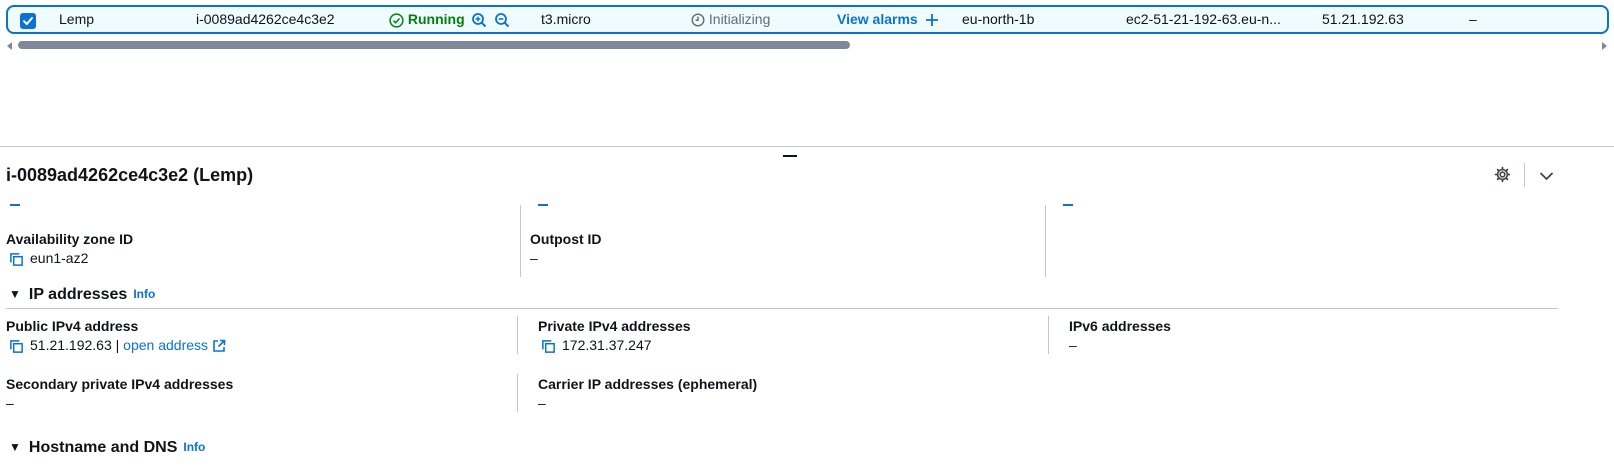 The height and width of the screenshot is (469, 1614). I want to click on availability-zone-id-value: eun1-az2, so click(48, 258).